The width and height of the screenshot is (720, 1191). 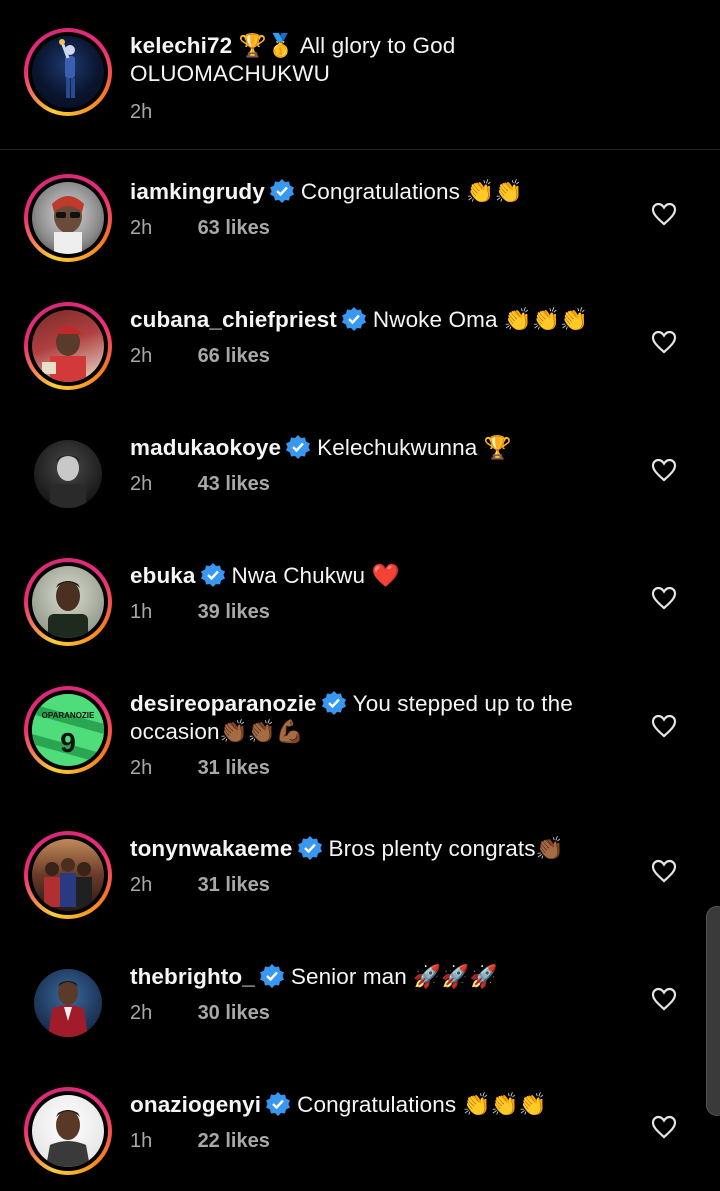 What do you see at coordinates (432, 848) in the screenshot?
I see `comment-text: Bros plenty congrats` at bounding box center [432, 848].